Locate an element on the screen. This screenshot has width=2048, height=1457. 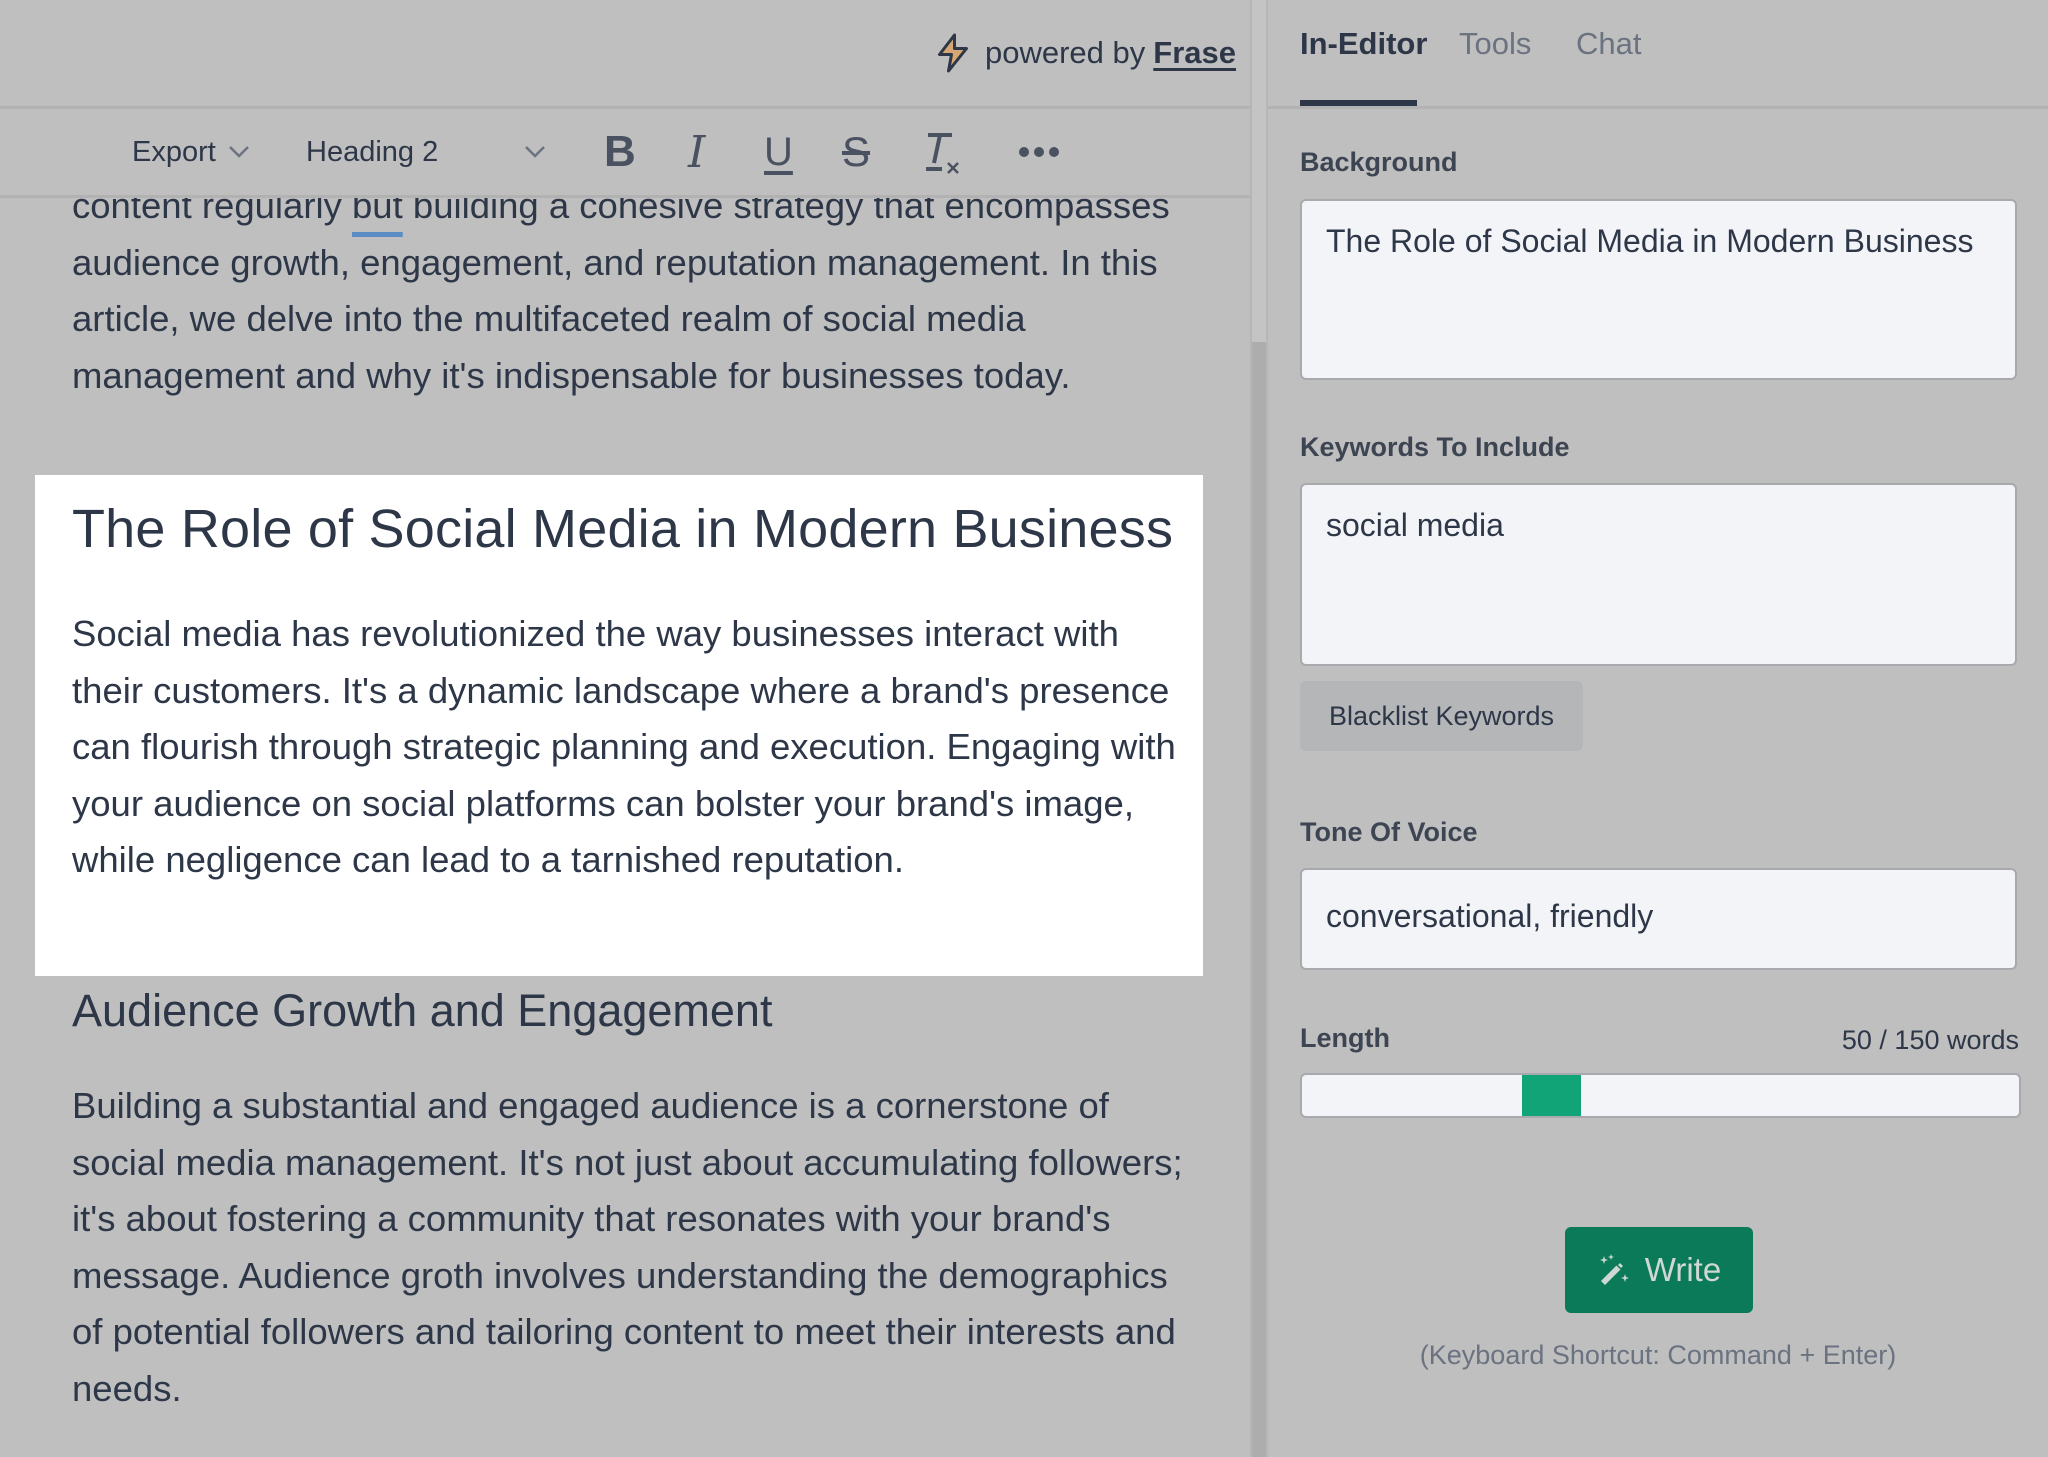
length-label: Length is located at coordinates (1345, 1038).